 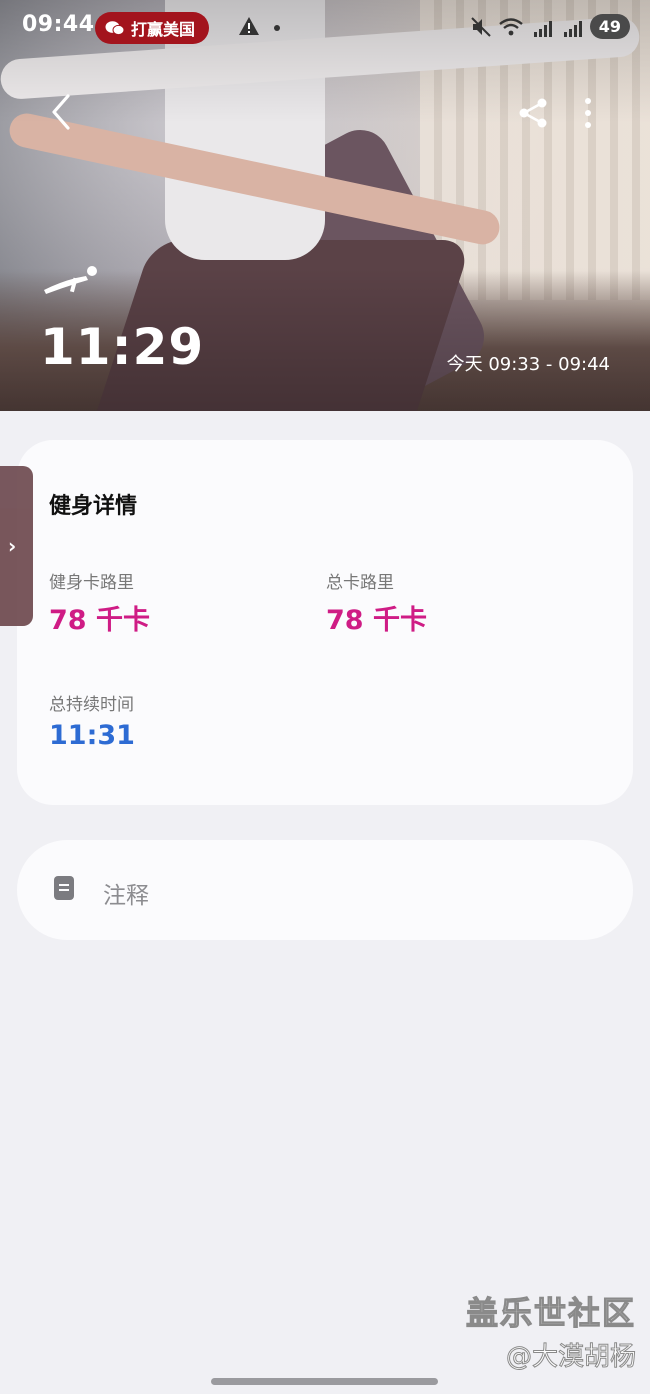 What do you see at coordinates (325, 890) in the screenshot?
I see `notes-card: 注释` at bounding box center [325, 890].